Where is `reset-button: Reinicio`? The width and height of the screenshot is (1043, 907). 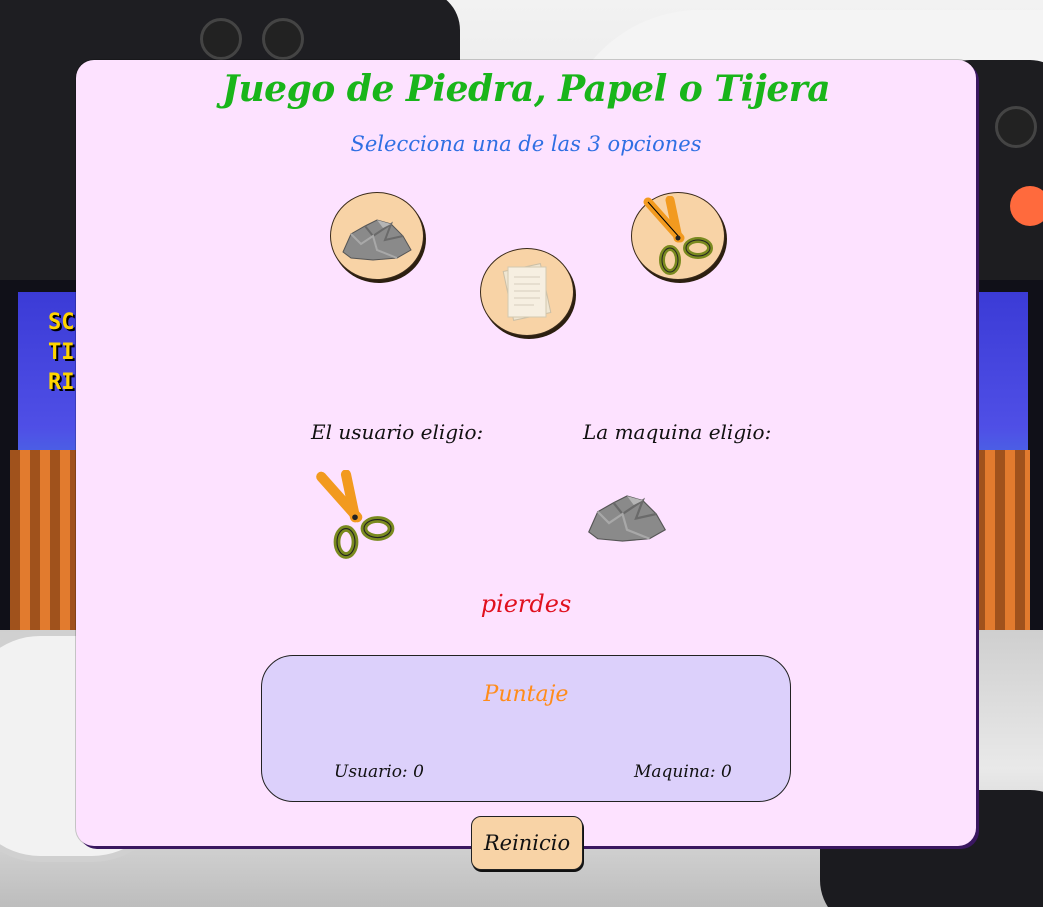
reset-button: Reinicio is located at coordinates (527, 843).